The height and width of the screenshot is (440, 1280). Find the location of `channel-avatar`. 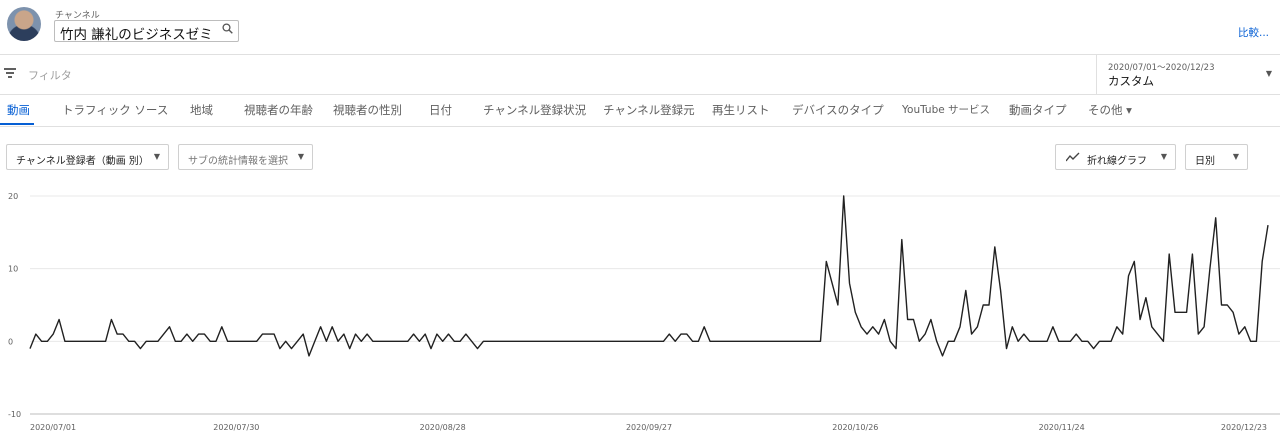

channel-avatar is located at coordinates (24, 24).